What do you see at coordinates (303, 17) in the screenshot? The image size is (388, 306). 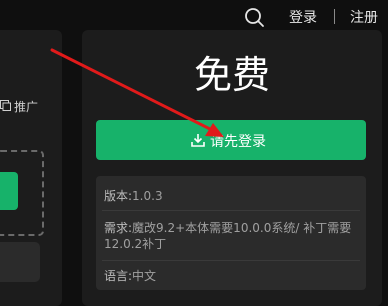 I see `login-link: 登录` at bounding box center [303, 17].